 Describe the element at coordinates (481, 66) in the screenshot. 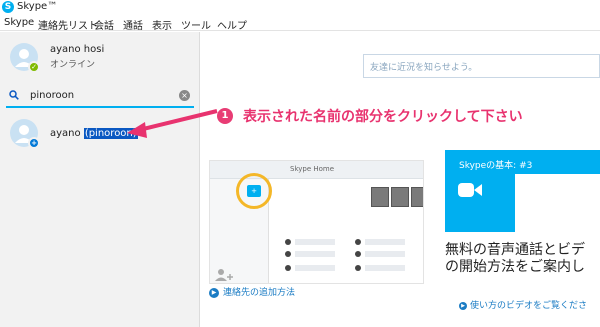

I see `mood-message-field: 友達に近況を知らせよう。` at that location.